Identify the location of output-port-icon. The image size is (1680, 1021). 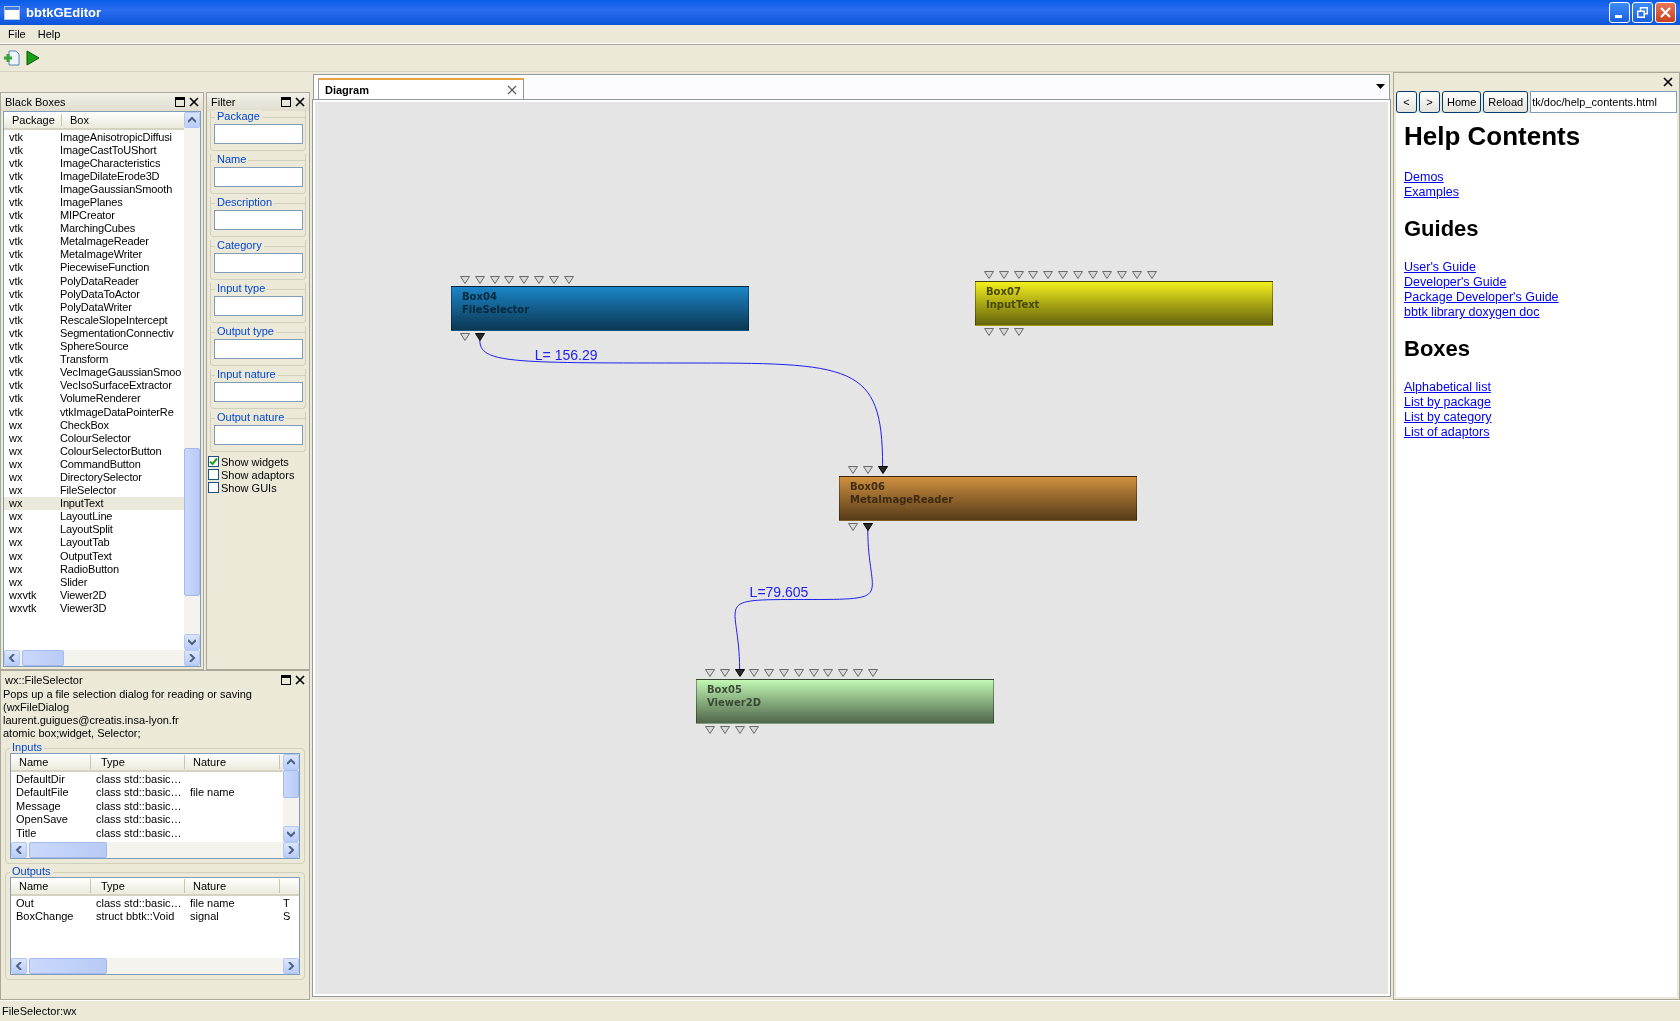
(867, 527).